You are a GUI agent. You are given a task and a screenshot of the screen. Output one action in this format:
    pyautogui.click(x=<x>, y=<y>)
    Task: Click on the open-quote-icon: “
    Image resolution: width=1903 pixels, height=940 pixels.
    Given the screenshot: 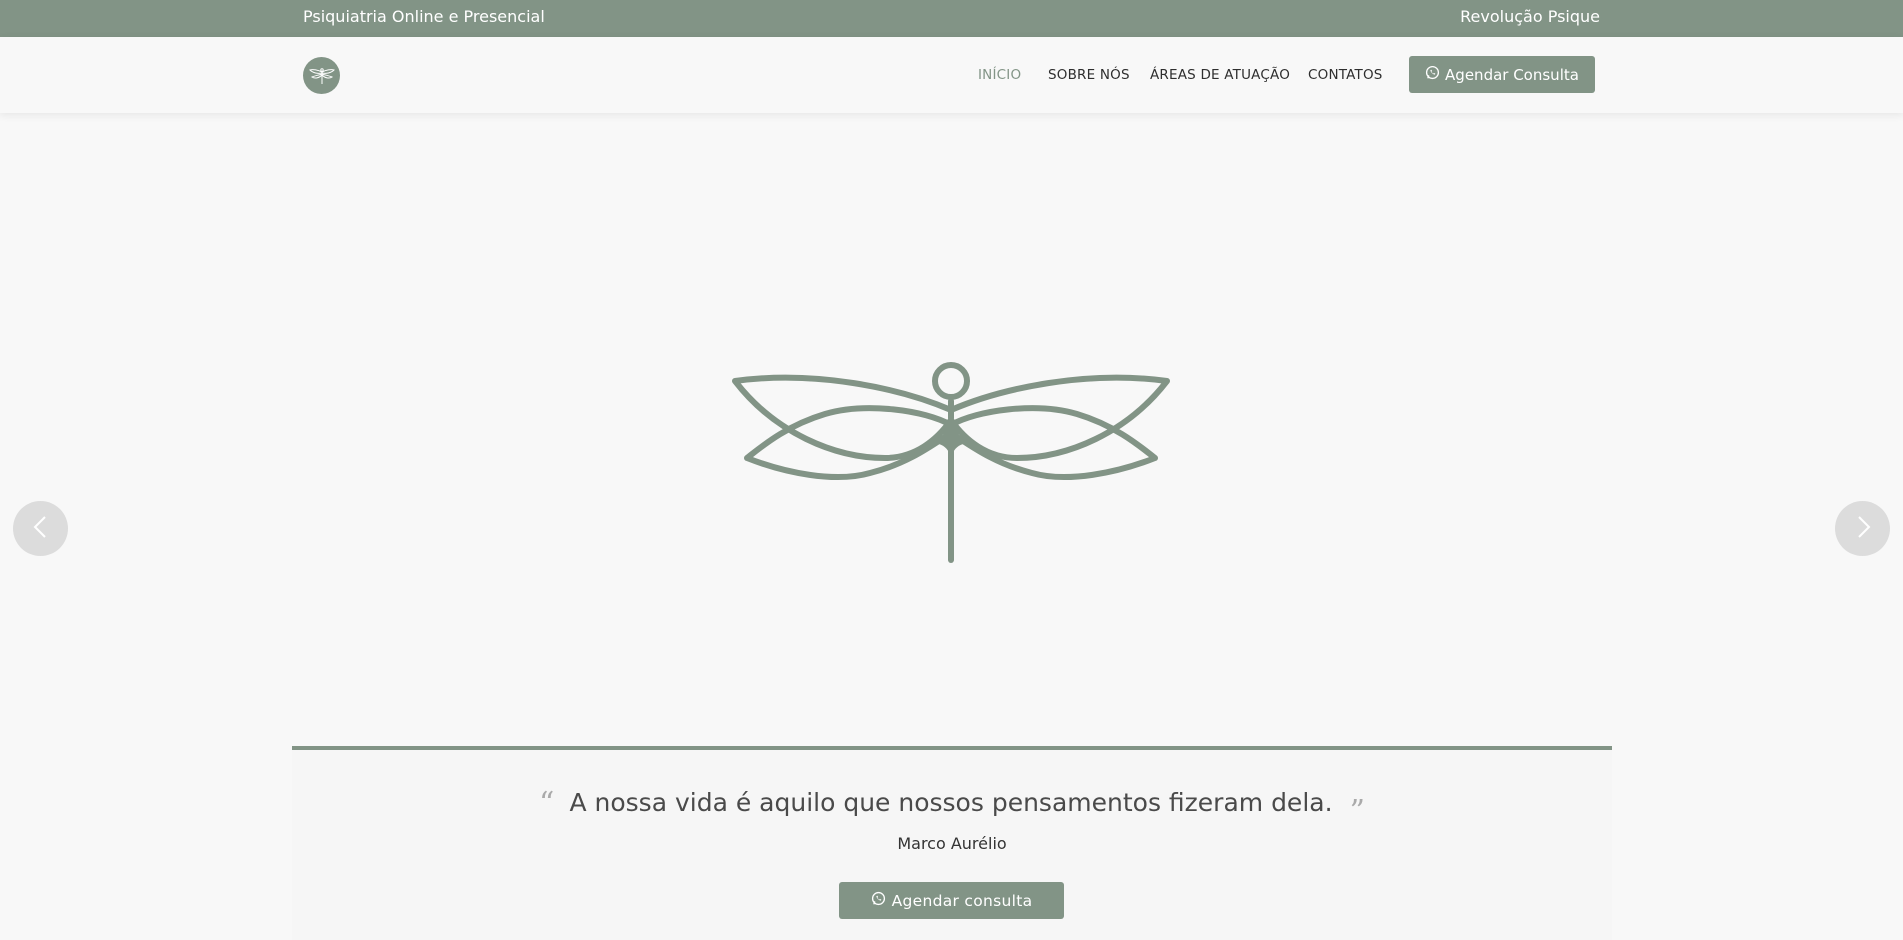 What is the action you would take?
    pyautogui.click(x=547, y=803)
    